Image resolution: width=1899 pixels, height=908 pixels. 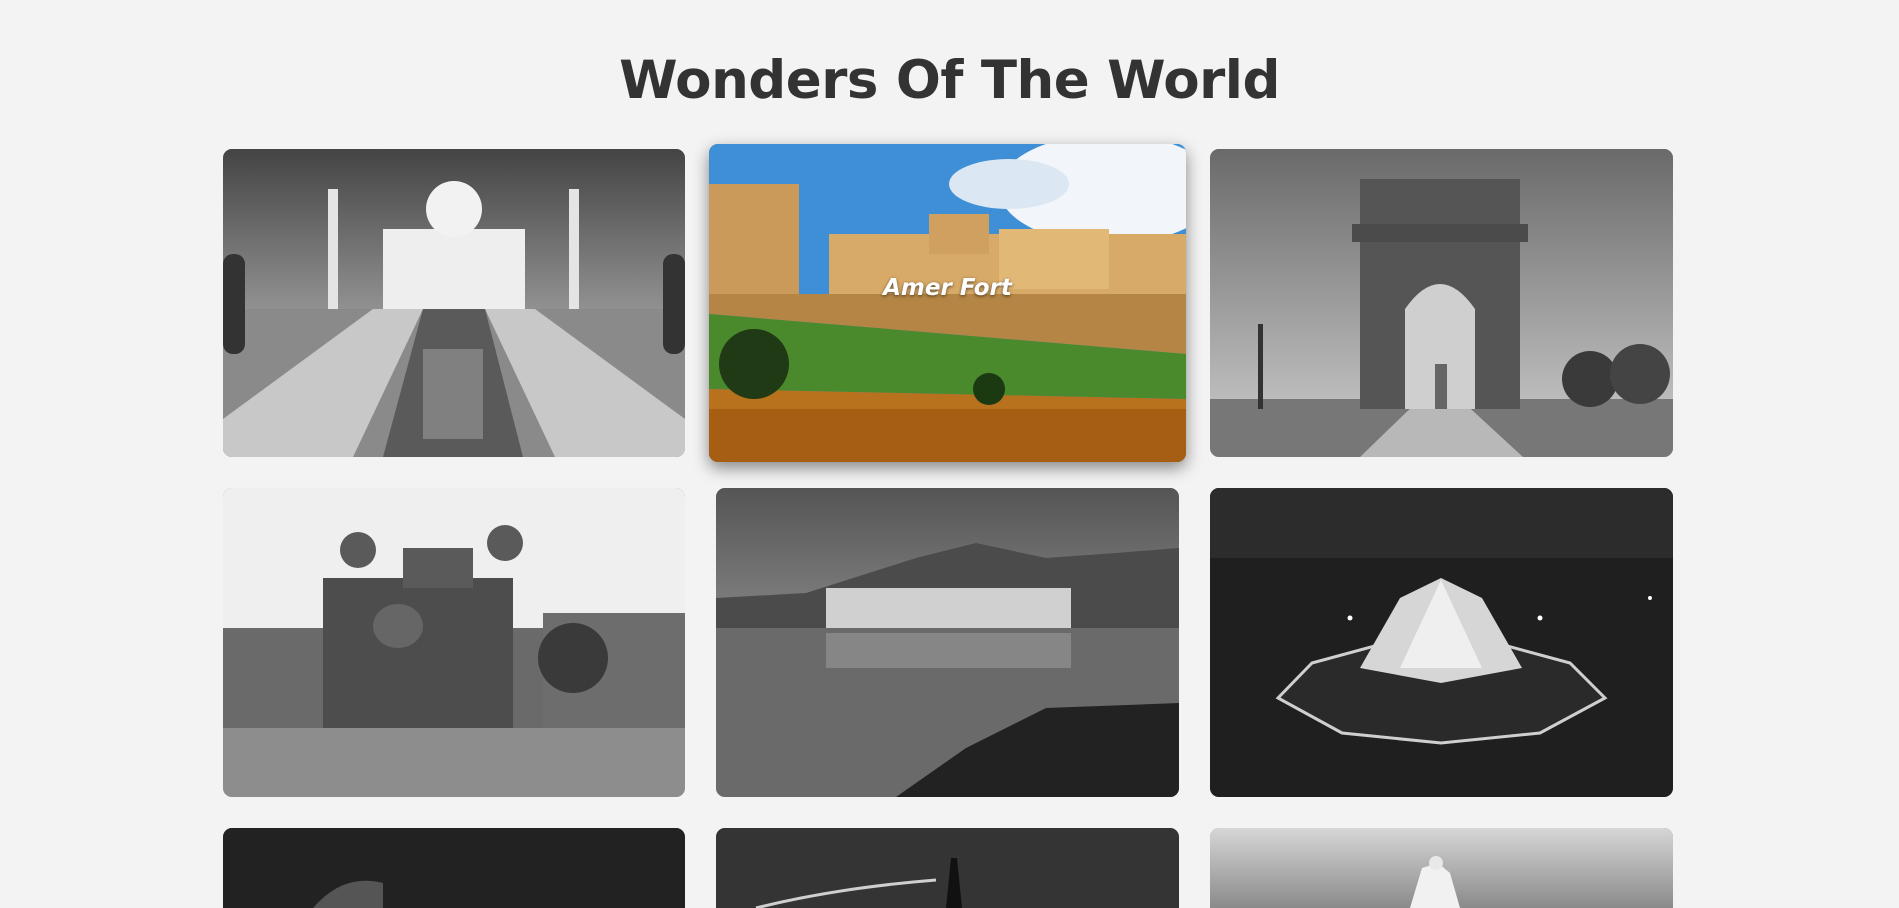 I want to click on page-title: Wonders Of The World, so click(x=949, y=80).